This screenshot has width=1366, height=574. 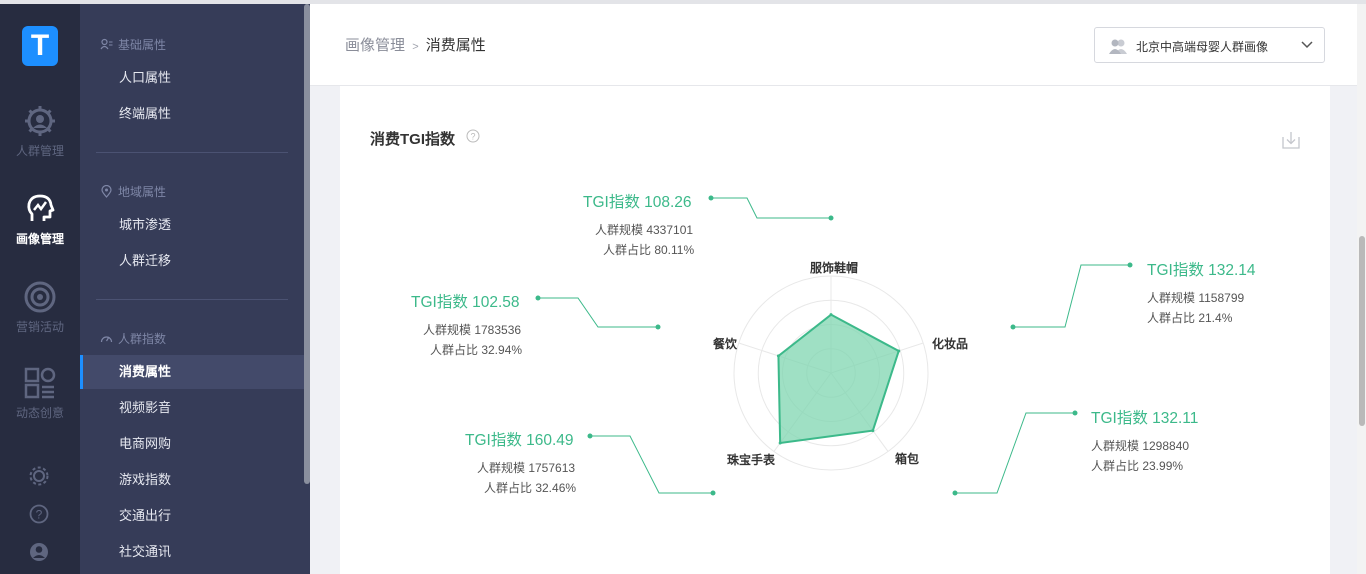 I want to click on radar-axis-label: 服饰鞋帽, so click(x=834, y=268).